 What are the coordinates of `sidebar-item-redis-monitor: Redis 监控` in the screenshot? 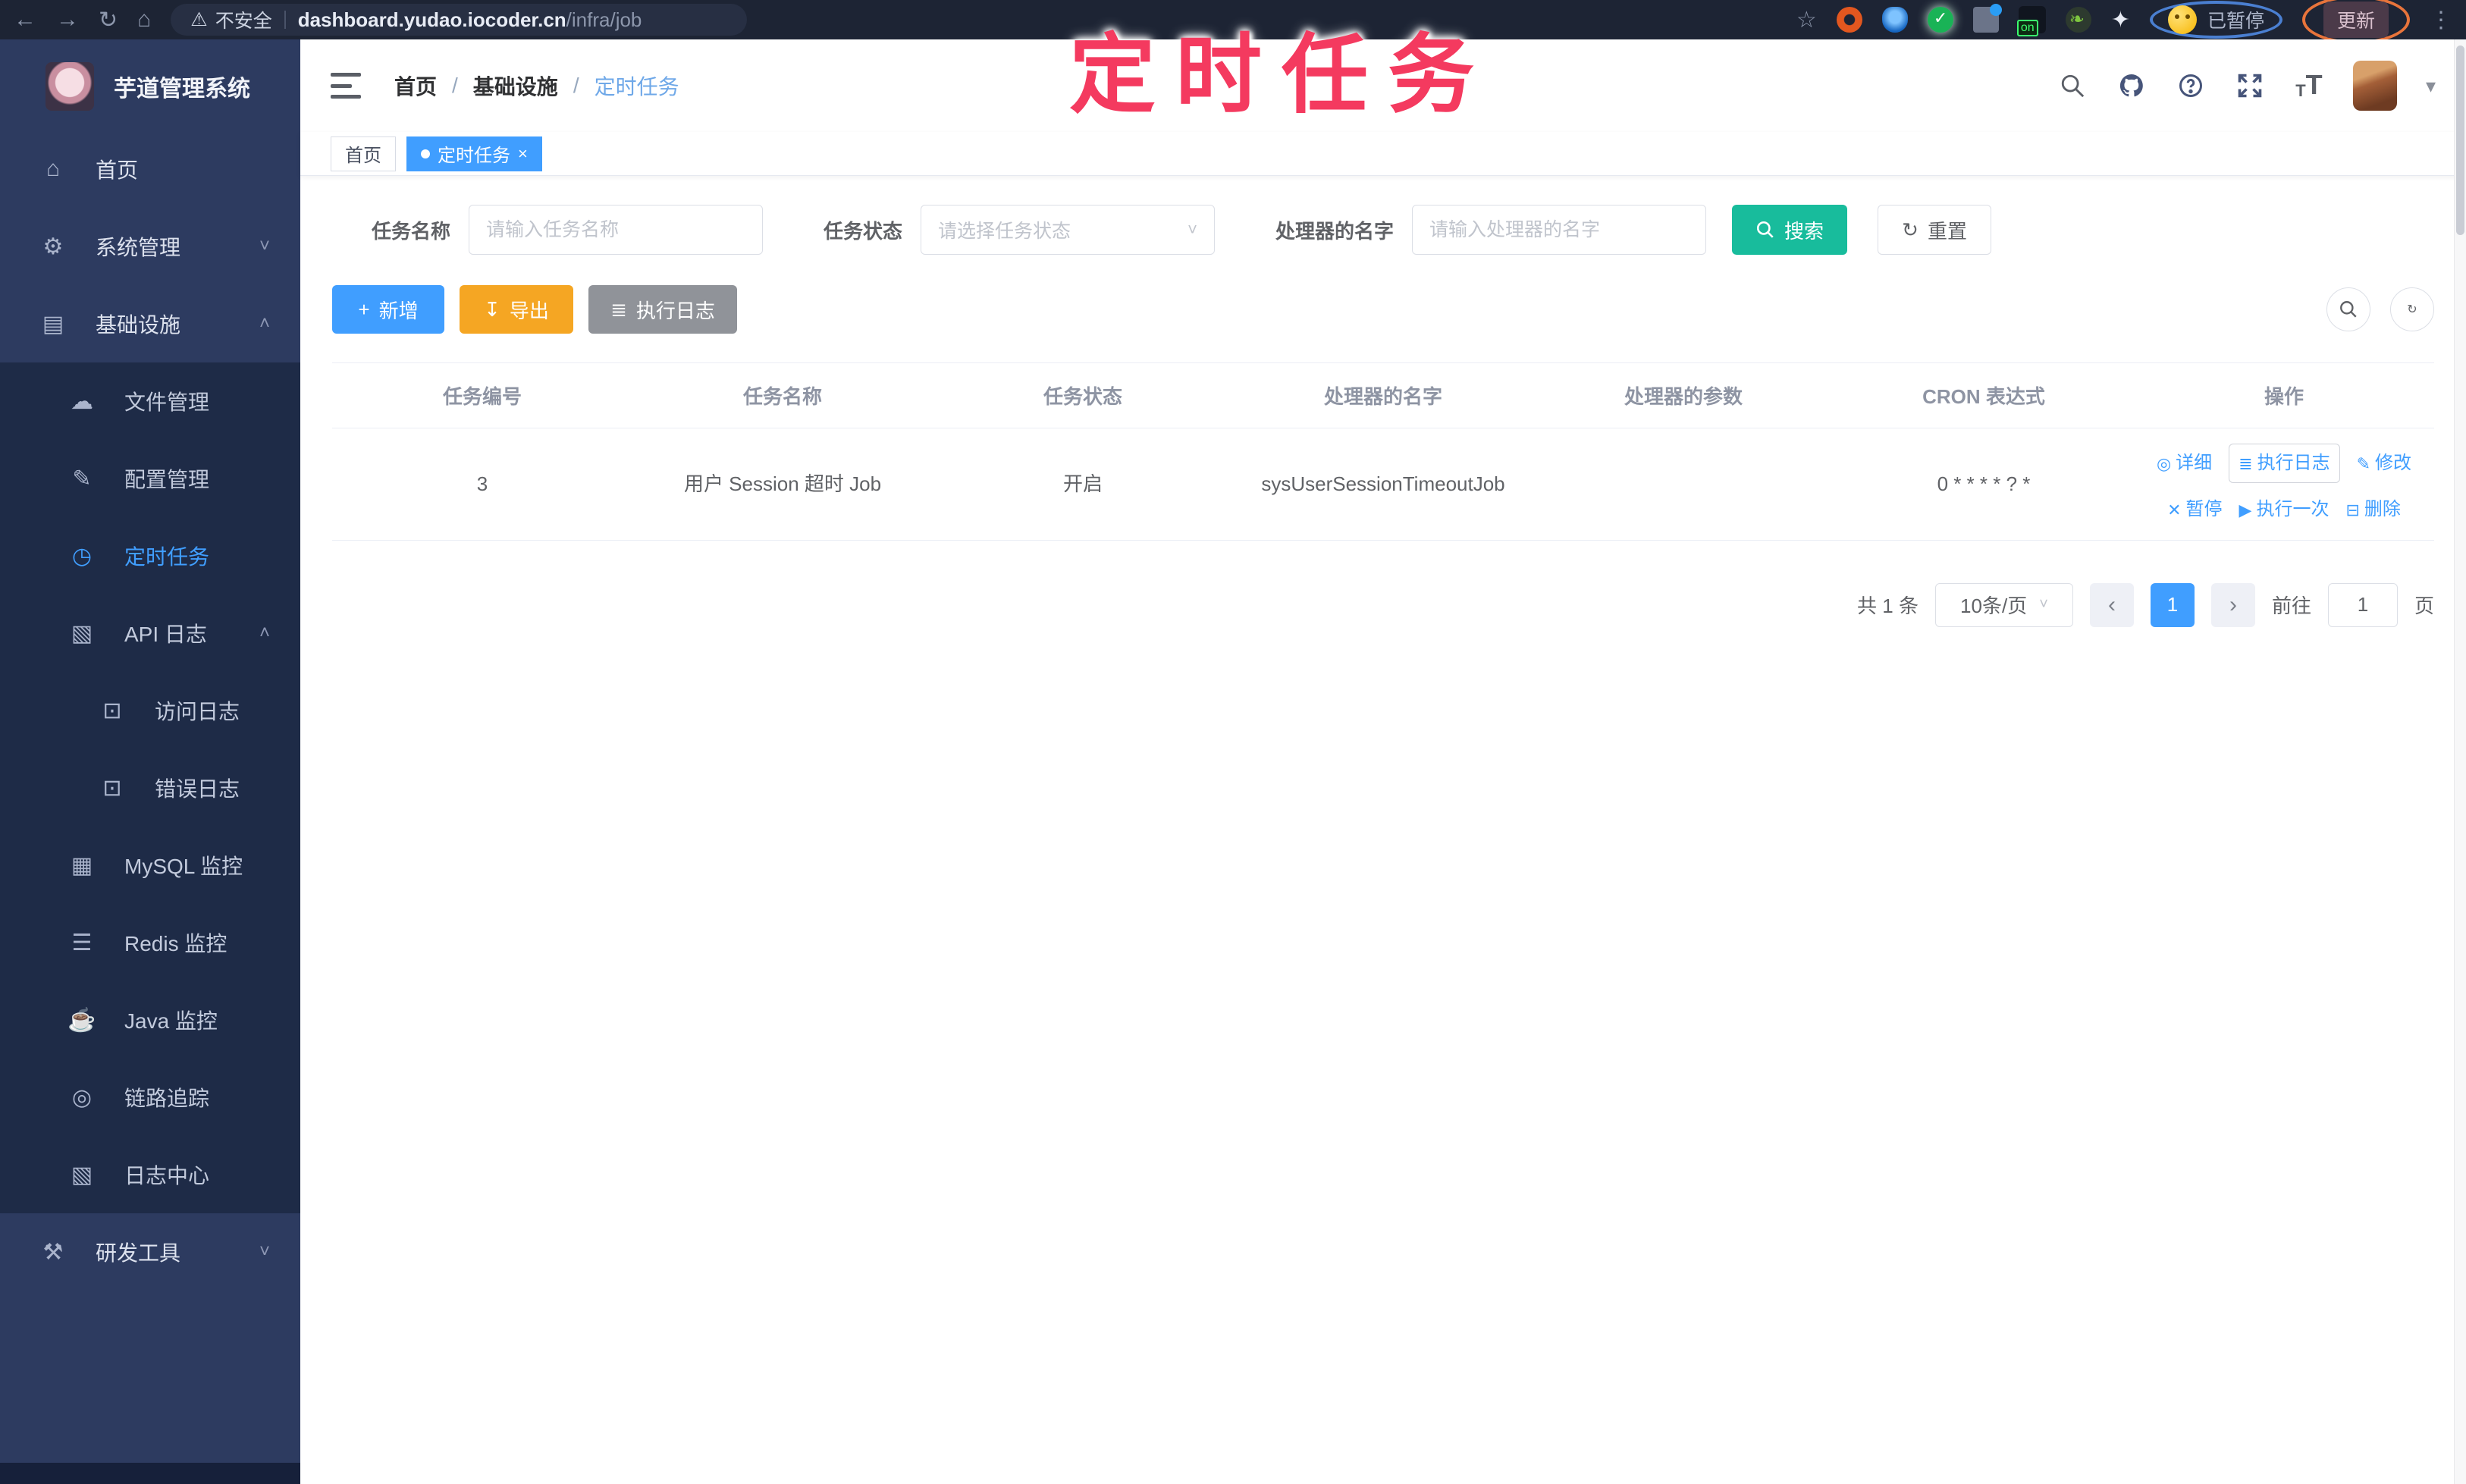 It's located at (150, 943).